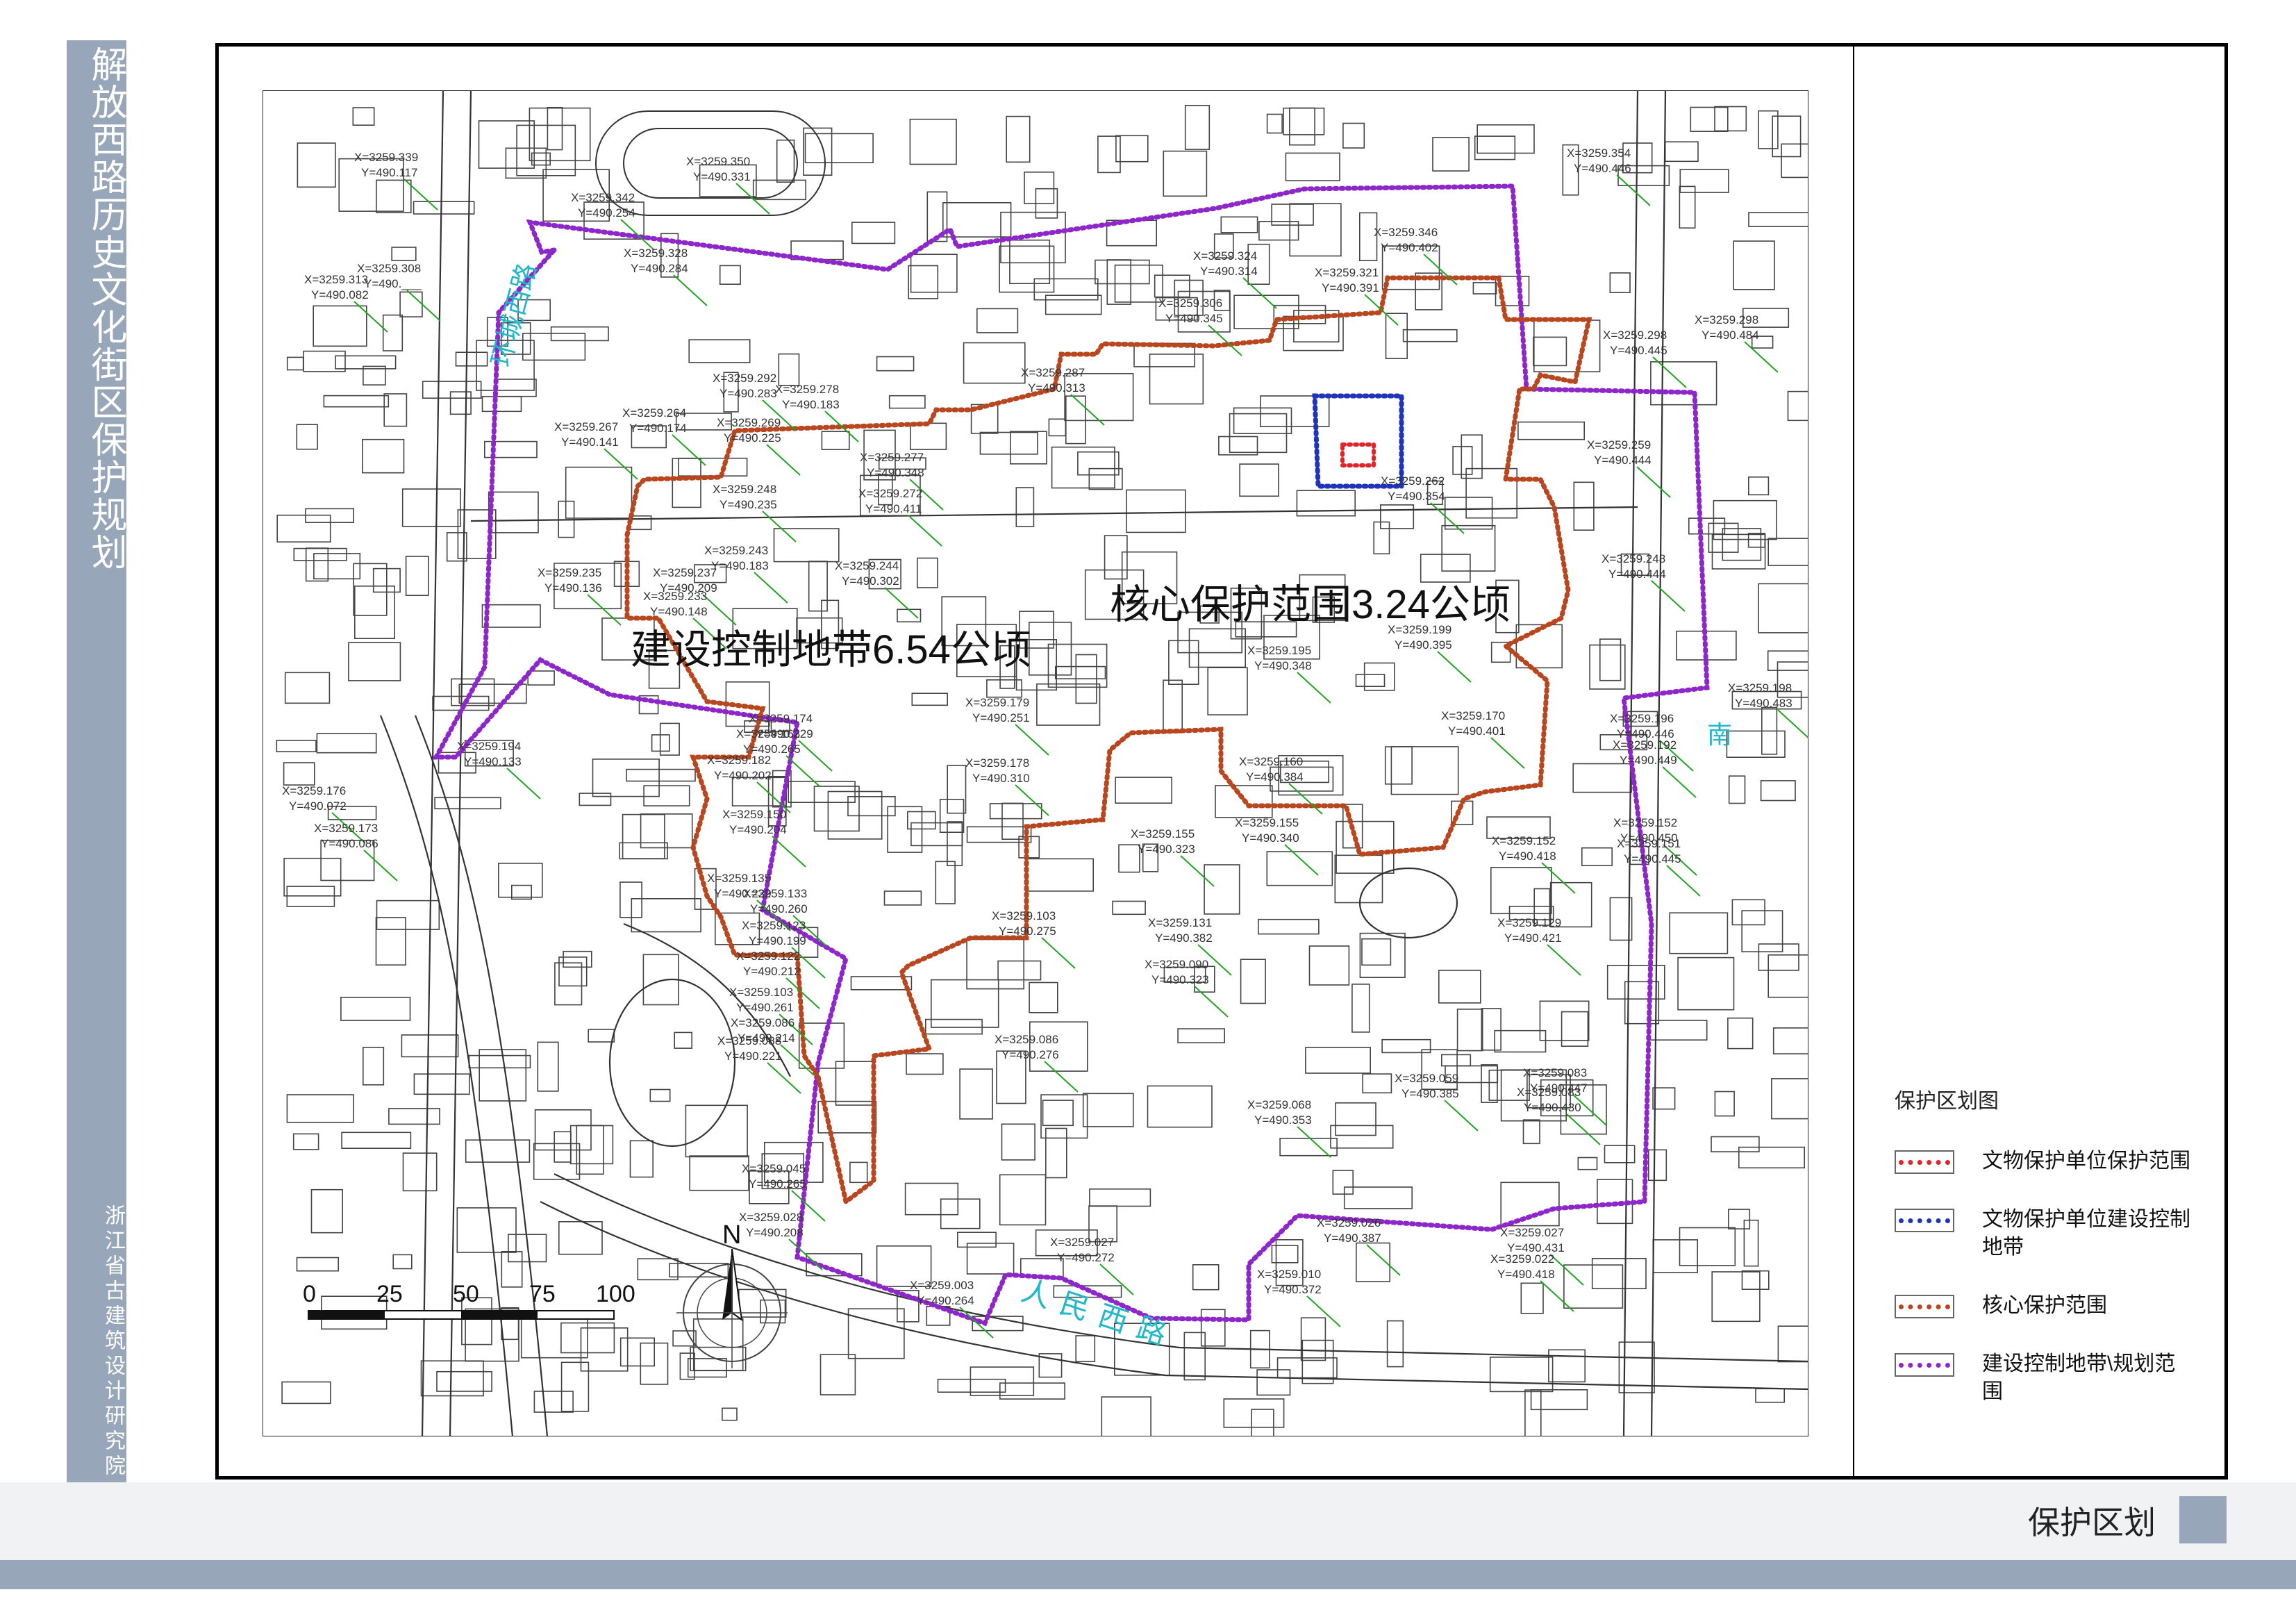 This screenshot has width=2296, height=1624. What do you see at coordinates (1028, 932) in the screenshot?
I see `coordinate-y: Y=490.275` at bounding box center [1028, 932].